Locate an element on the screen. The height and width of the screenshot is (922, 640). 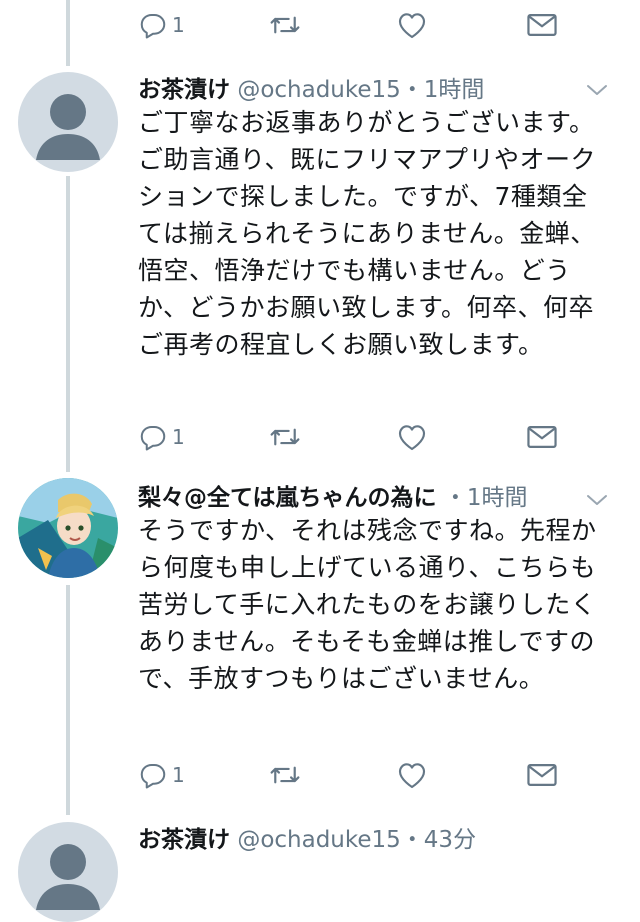
anime-character-avatar-icon is located at coordinates (68, 528).